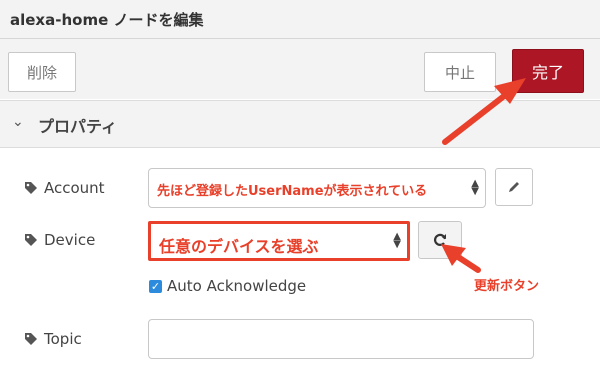 This screenshot has height=386, width=600. I want to click on pencil-icon, so click(514, 187).